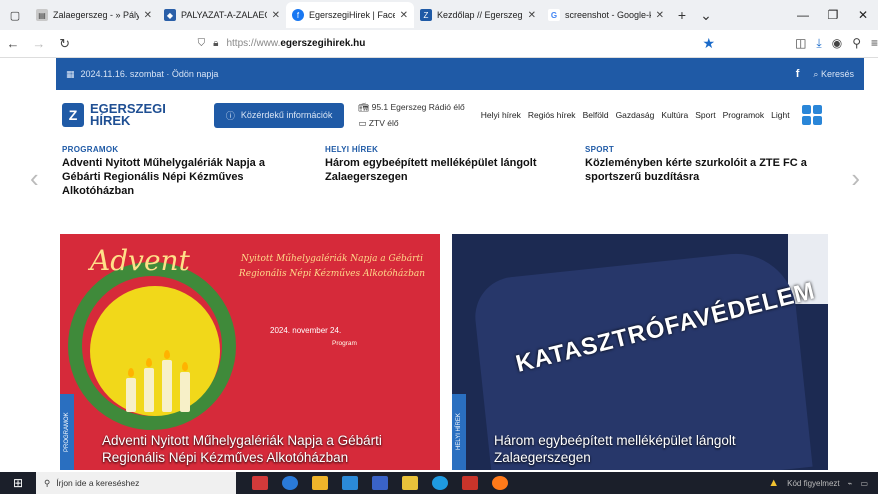 This screenshot has height=494, width=878. What do you see at coordinates (352, 149) in the screenshot?
I see `ticker-category: HELYI HÍREK` at bounding box center [352, 149].